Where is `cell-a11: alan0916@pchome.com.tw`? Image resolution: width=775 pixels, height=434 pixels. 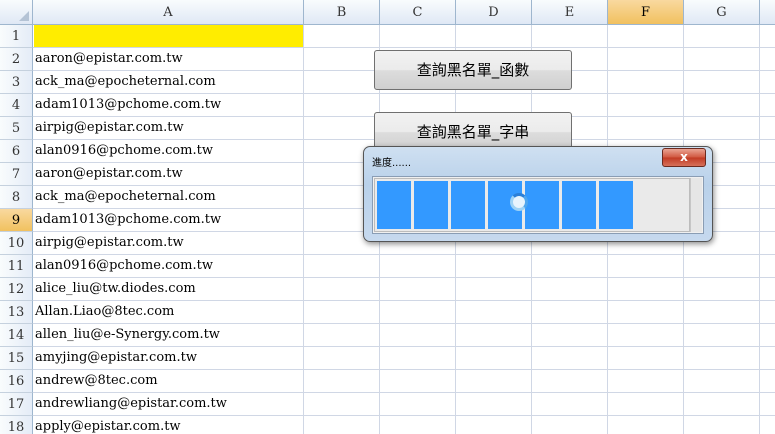
cell-a11: alan0916@pchome.com.tw is located at coordinates (123, 266).